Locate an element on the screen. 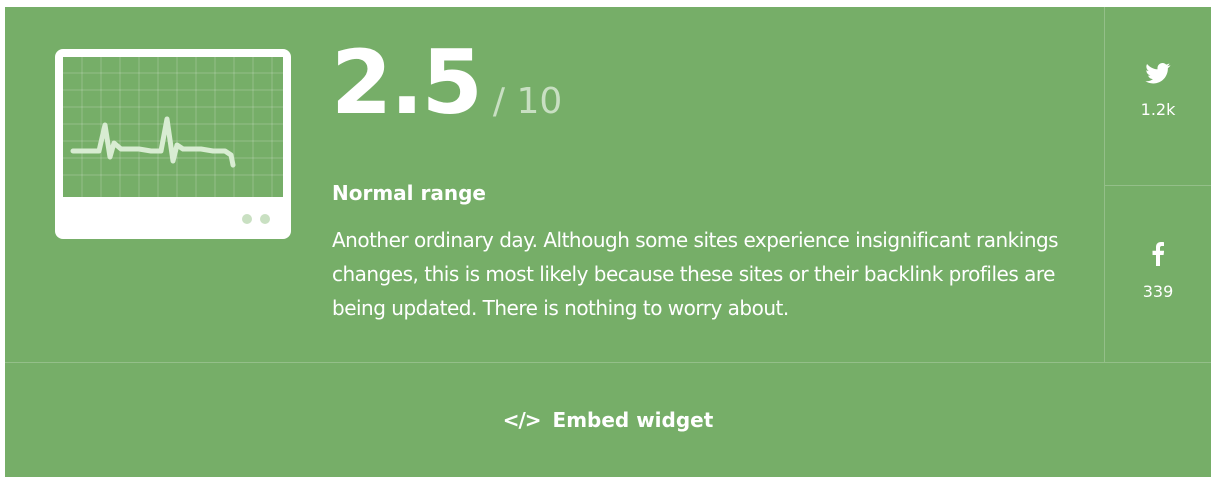  facebook-icon is located at coordinates (1158, 254).